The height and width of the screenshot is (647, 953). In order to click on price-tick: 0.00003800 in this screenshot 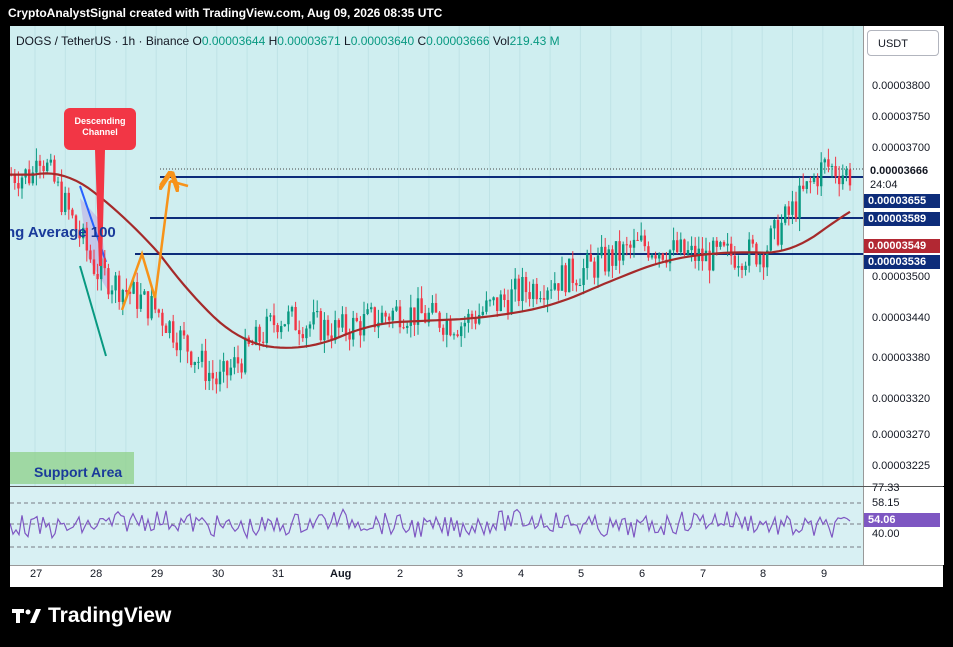, I will do `click(901, 86)`.